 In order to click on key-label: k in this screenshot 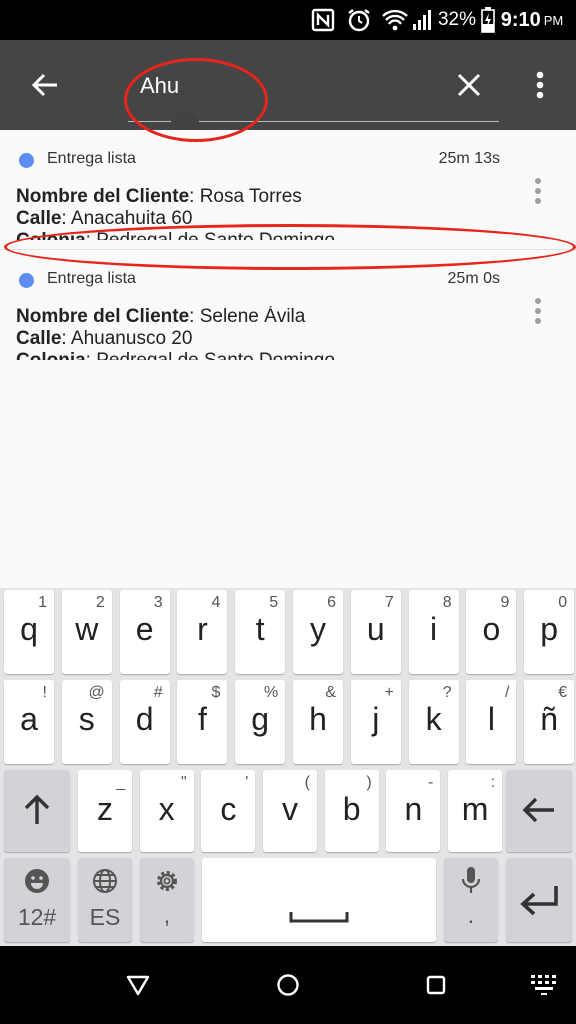, I will do `click(433, 719)`.